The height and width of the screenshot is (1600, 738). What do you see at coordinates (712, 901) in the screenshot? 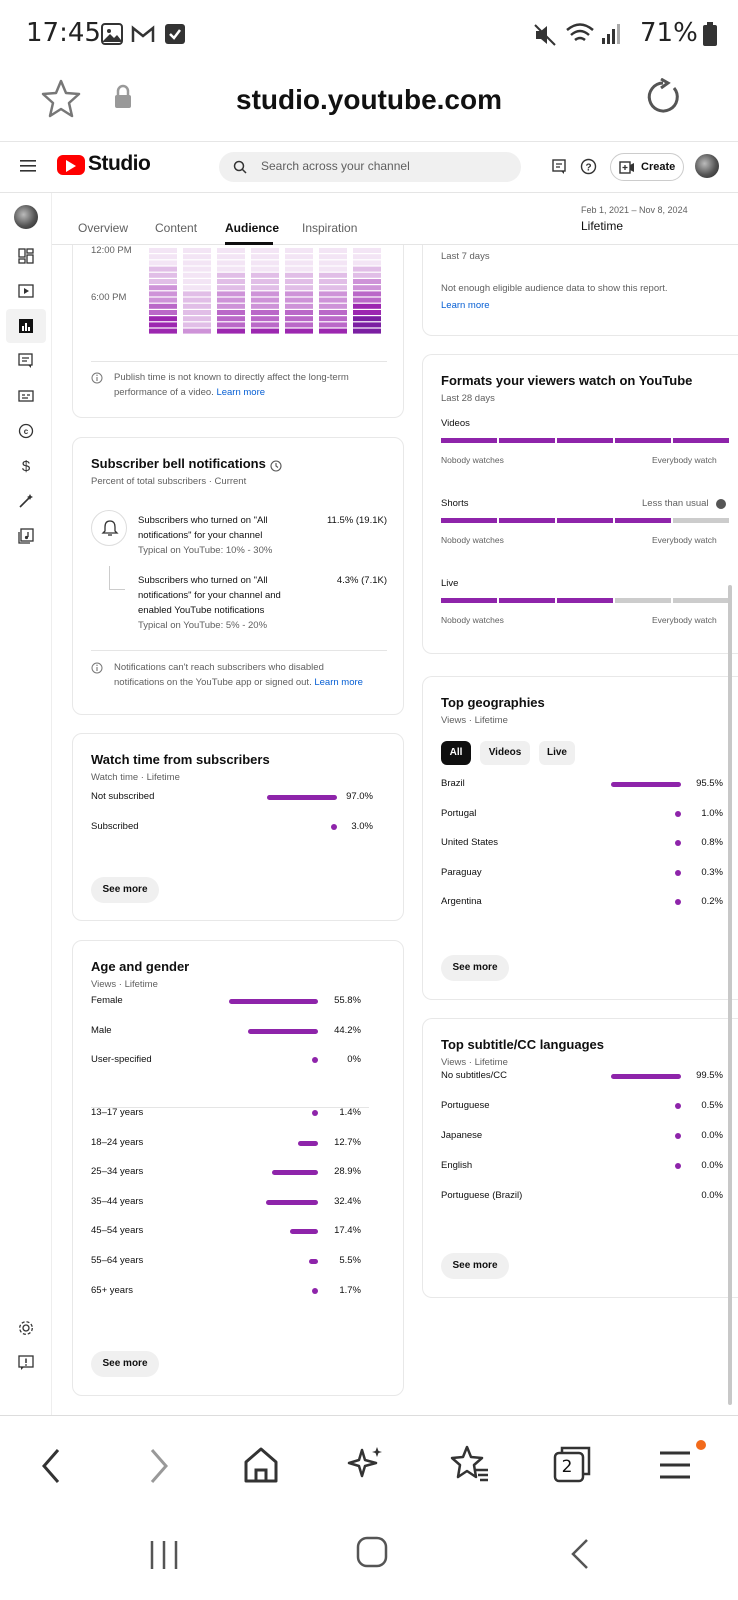
I see `row-value: 0.2%` at bounding box center [712, 901].